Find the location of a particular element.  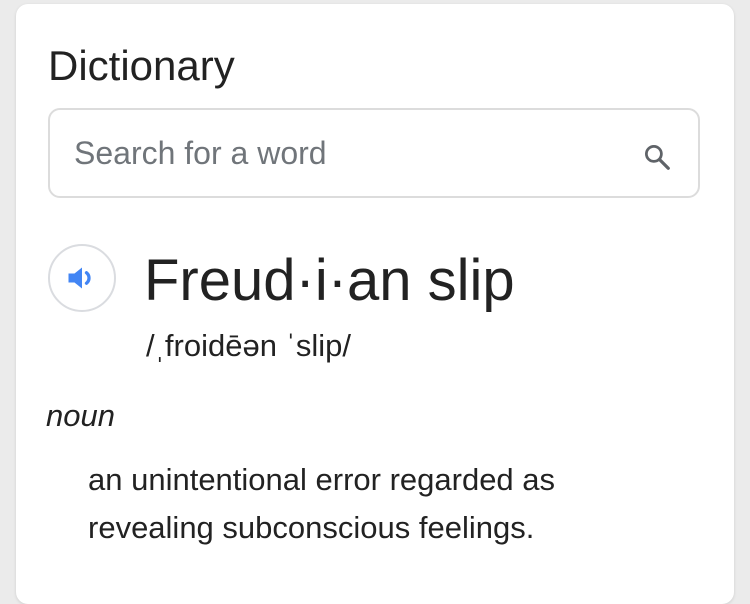

search-input is located at coordinates (344, 153).